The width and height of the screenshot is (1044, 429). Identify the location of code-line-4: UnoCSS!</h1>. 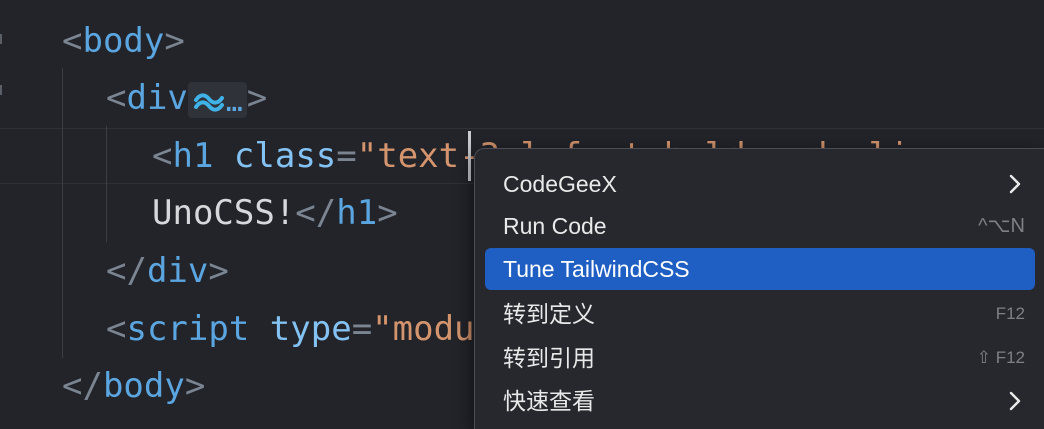
(275, 213).